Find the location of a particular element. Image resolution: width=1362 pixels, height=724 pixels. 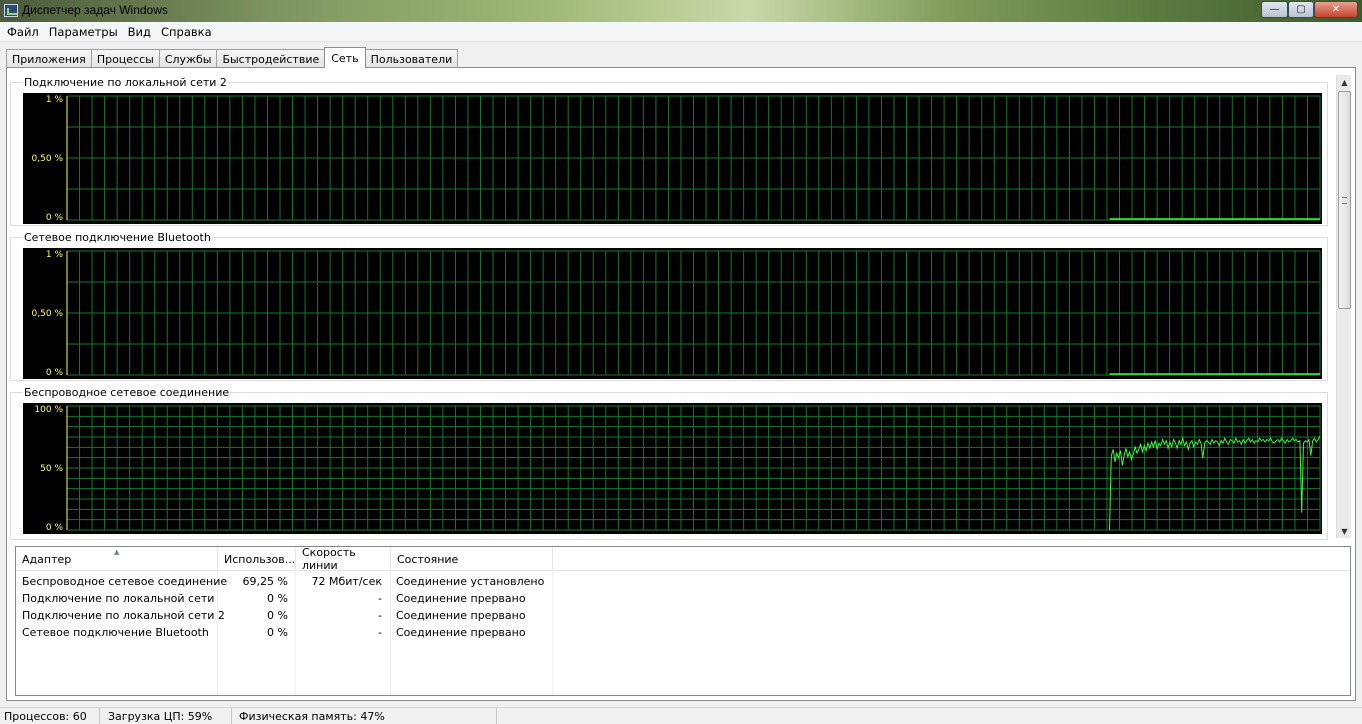

scrollbar-thumb is located at coordinates (1344, 200).